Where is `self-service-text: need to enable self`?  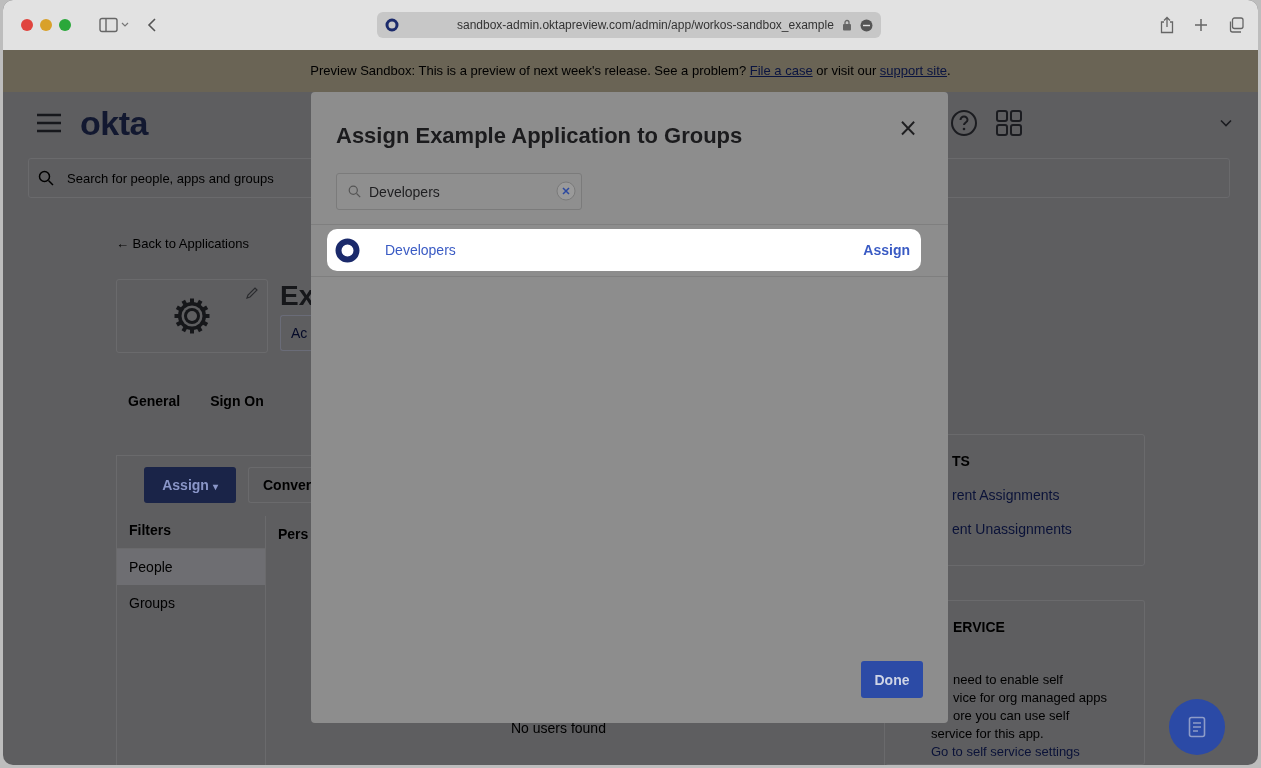 self-service-text: need to enable self is located at coordinates (1008, 680).